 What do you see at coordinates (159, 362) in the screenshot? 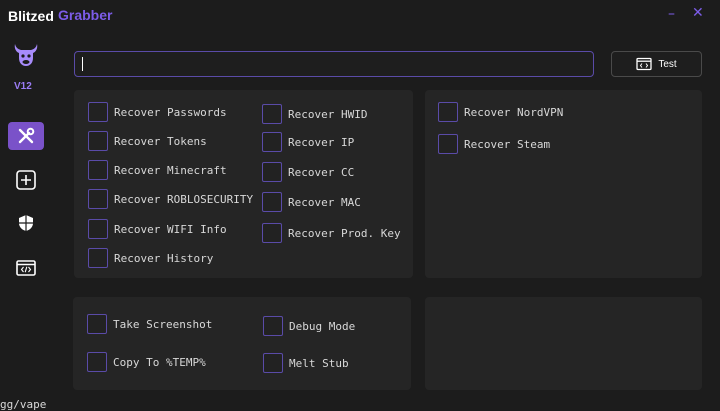
I see `option-label: Copy To %TEMP%` at bounding box center [159, 362].